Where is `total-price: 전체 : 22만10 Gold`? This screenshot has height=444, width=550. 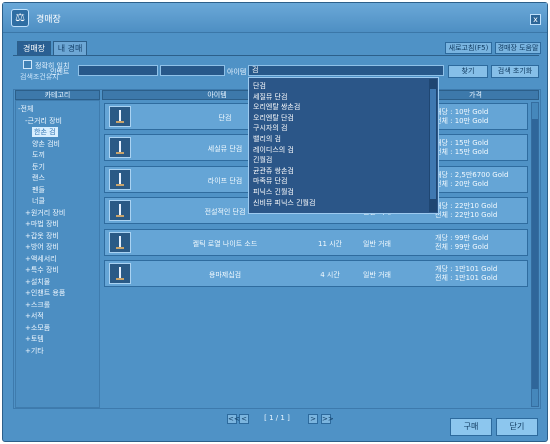 total-price: 전체 : 22만10 Gold is located at coordinates (466, 215).